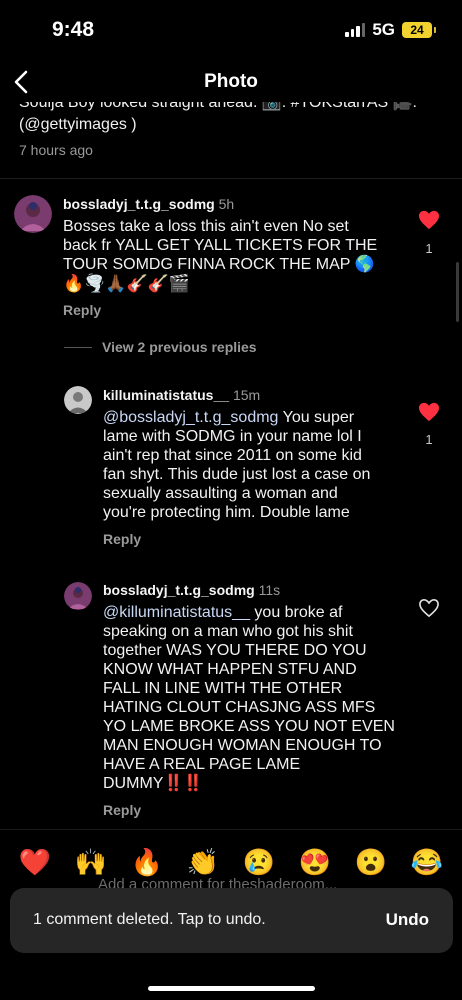 Image resolution: width=462 pixels, height=1000 pixels. I want to click on undo-toast: 1 comment deleted. Tap to undo. Undo, so click(231, 920).